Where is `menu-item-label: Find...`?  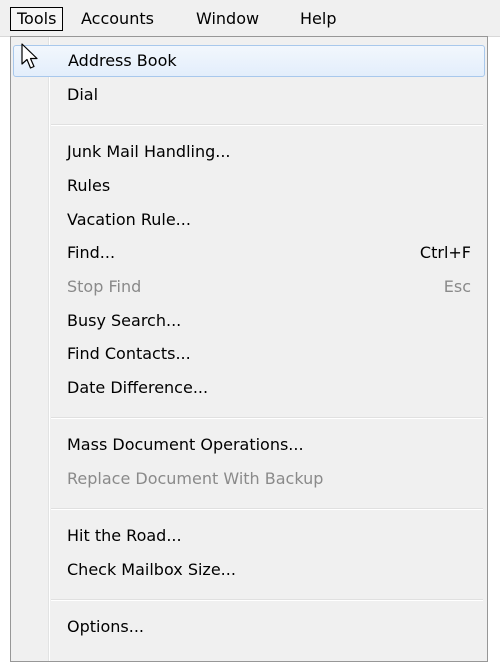 menu-item-label: Find... is located at coordinates (91, 252).